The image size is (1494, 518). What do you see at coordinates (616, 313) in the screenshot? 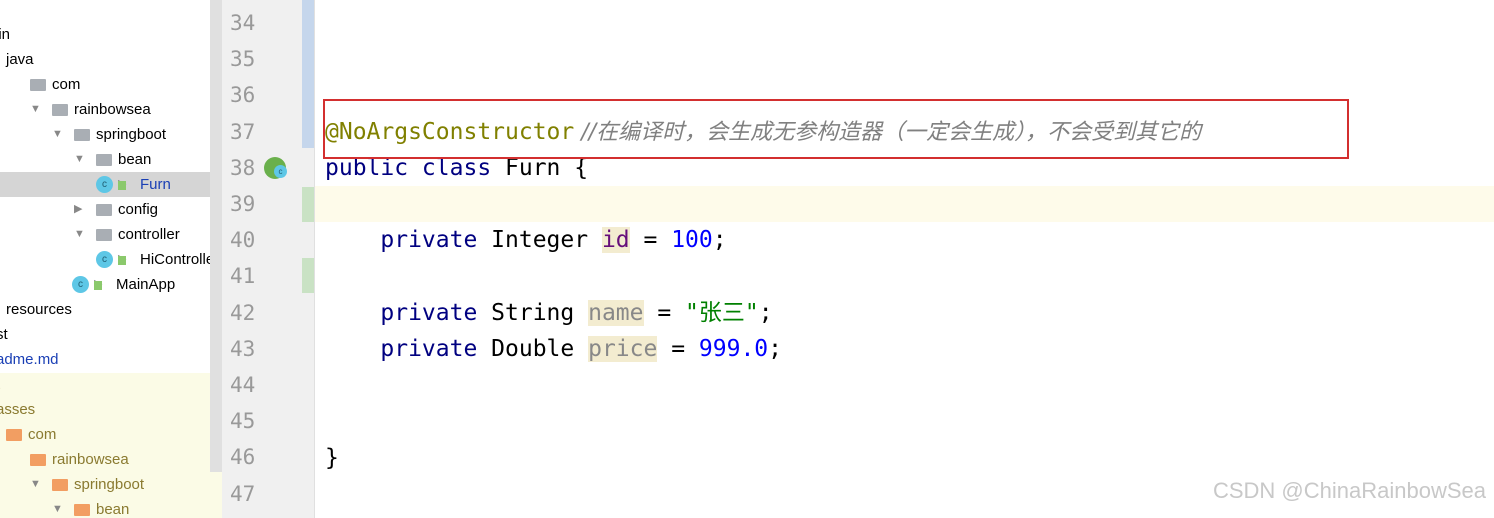
I see `field-name: name` at bounding box center [616, 313].